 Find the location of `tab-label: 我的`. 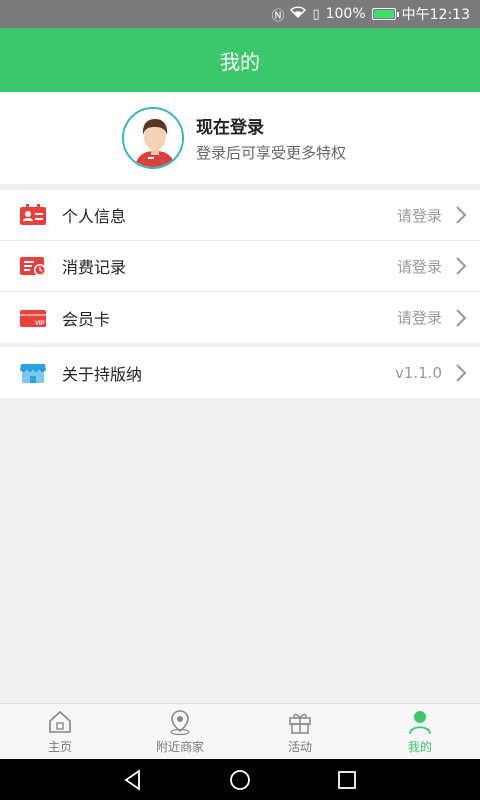

tab-label: 我的 is located at coordinates (419, 747).